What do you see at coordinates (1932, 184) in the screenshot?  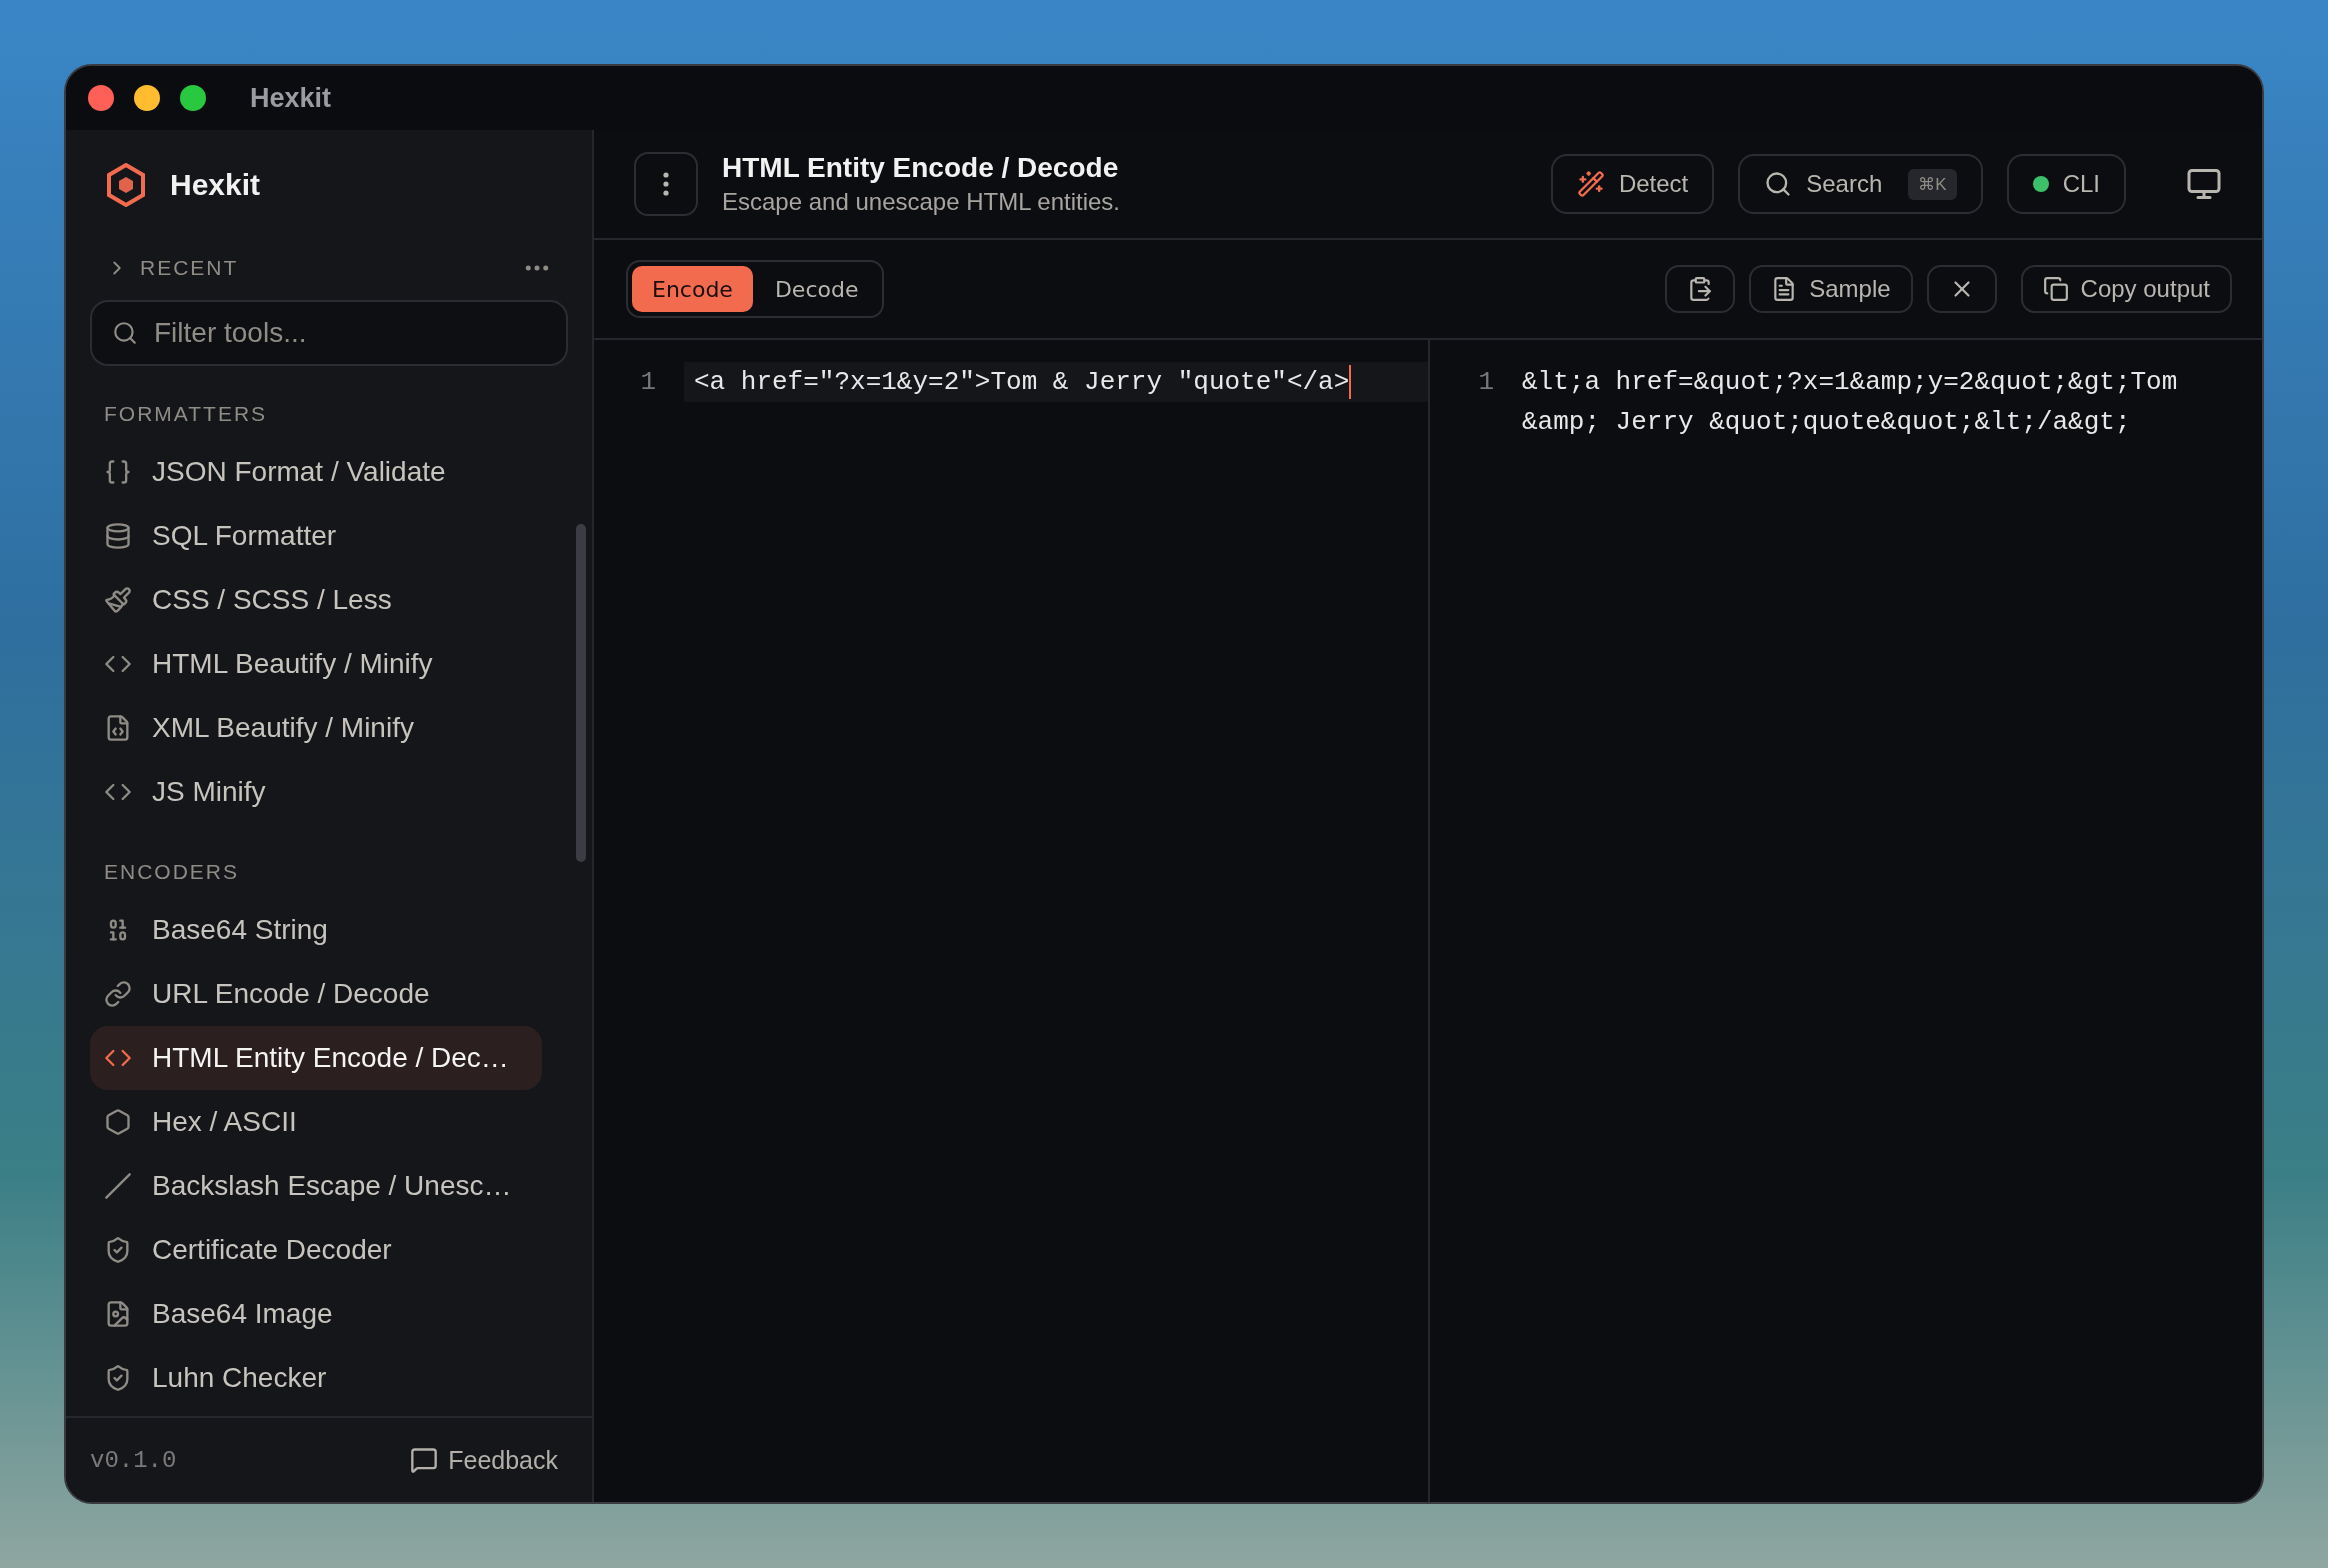 I see `shortcut-badge: ⌘K` at bounding box center [1932, 184].